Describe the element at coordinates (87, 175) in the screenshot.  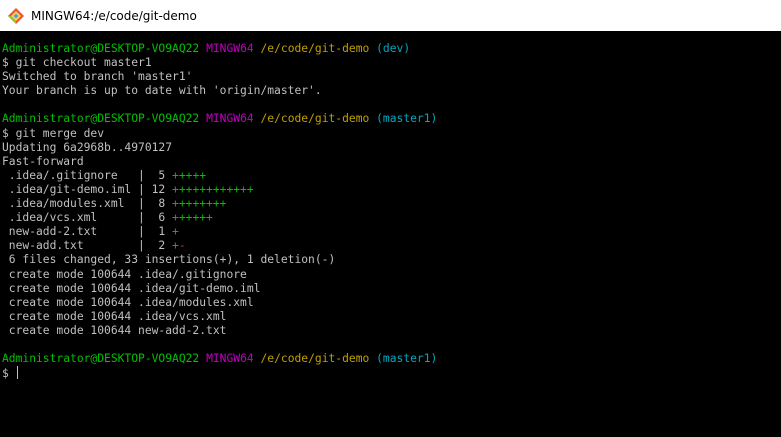
I see `terminal-text: .idea/.gitignore | 5` at that location.